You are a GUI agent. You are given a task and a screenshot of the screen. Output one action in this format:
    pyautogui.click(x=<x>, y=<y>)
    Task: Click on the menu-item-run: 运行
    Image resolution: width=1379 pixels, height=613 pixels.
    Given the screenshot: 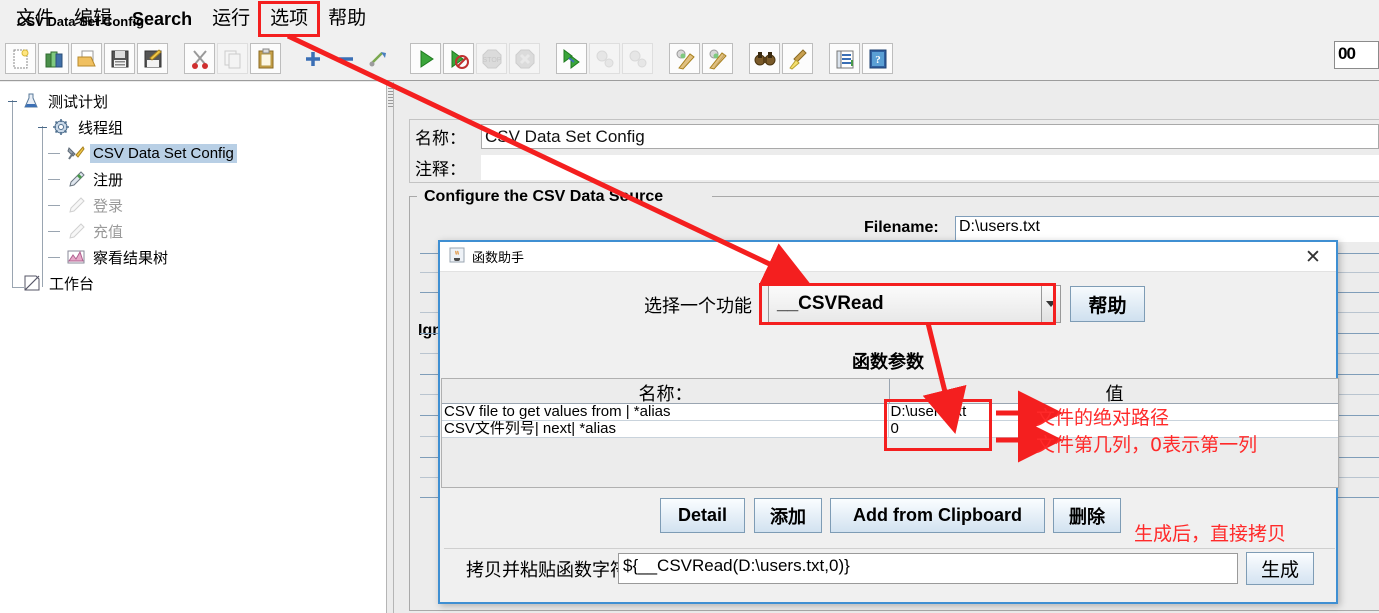 What is the action you would take?
    pyautogui.click(x=231, y=19)
    